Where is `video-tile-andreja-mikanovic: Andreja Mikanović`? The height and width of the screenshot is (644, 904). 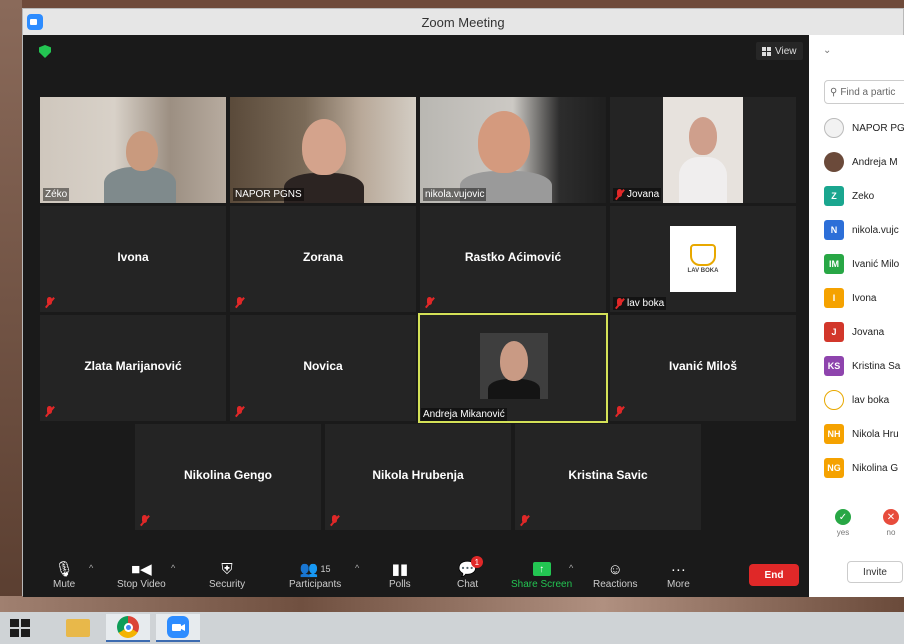 video-tile-andreja-mikanovic: Andreja Mikanović is located at coordinates (513, 368).